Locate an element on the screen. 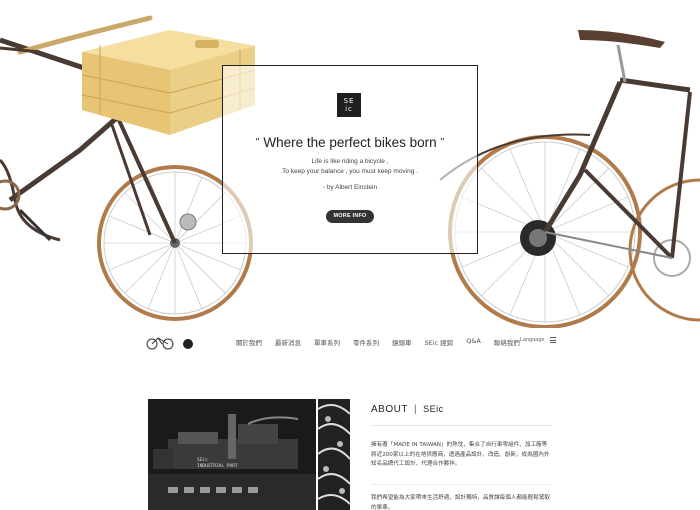  hero-title-text: Where the perfect bikes born is located at coordinates (350, 142).